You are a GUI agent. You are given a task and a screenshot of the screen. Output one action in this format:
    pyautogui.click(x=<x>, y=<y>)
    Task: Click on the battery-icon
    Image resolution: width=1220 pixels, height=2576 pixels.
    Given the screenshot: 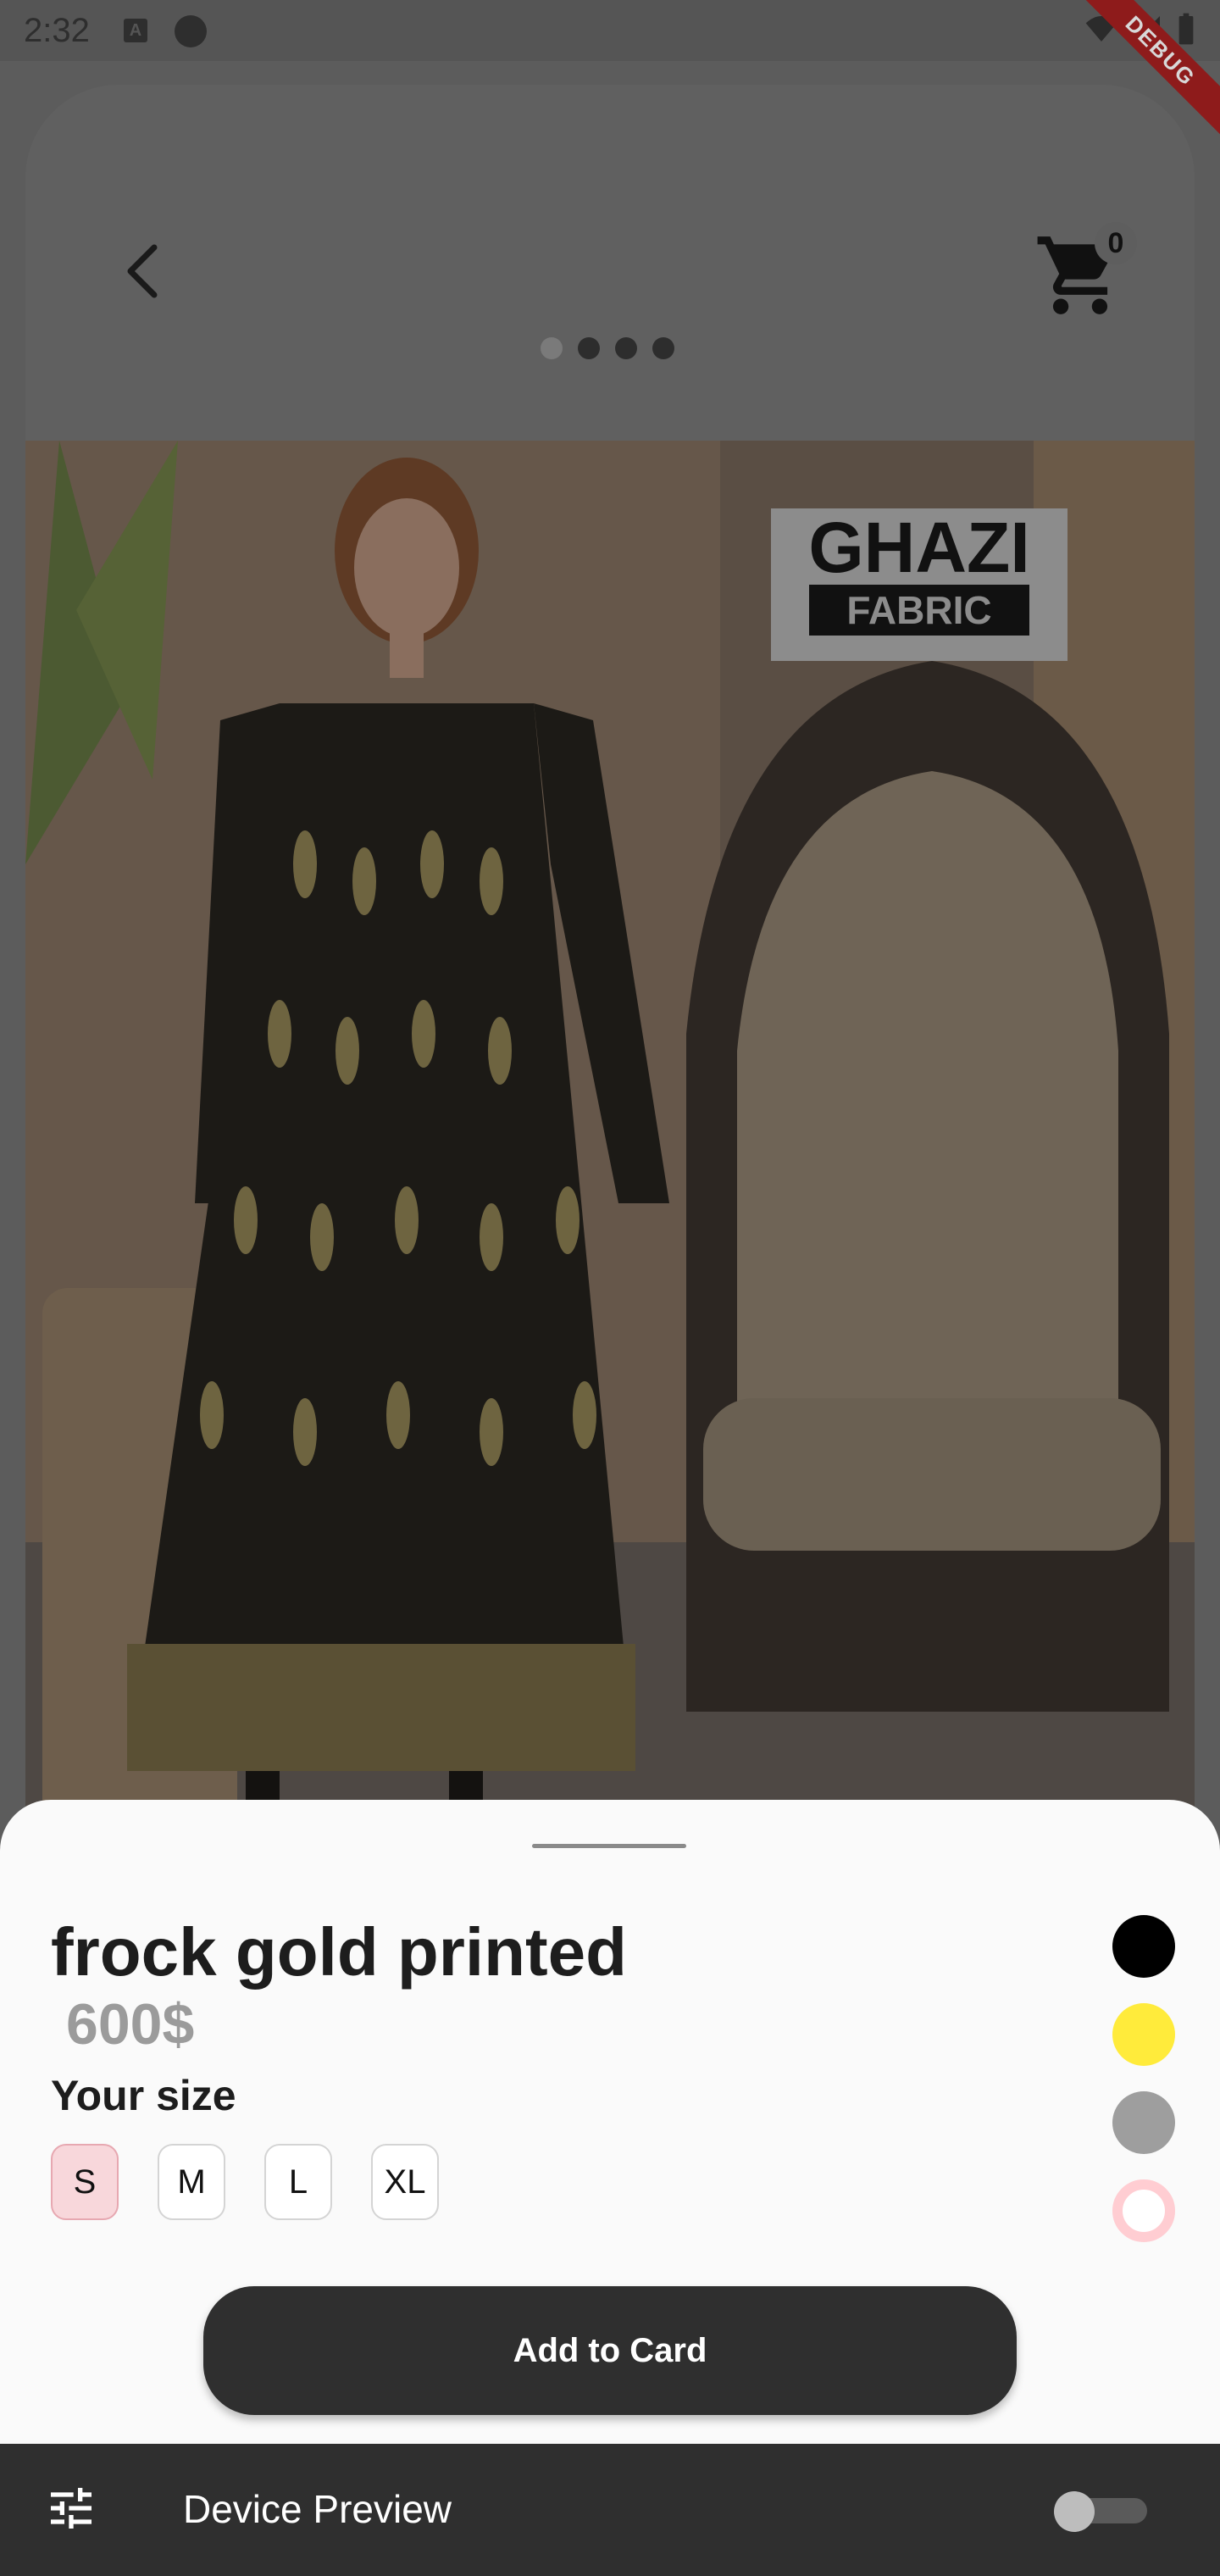 What is the action you would take?
    pyautogui.click(x=1186, y=29)
    